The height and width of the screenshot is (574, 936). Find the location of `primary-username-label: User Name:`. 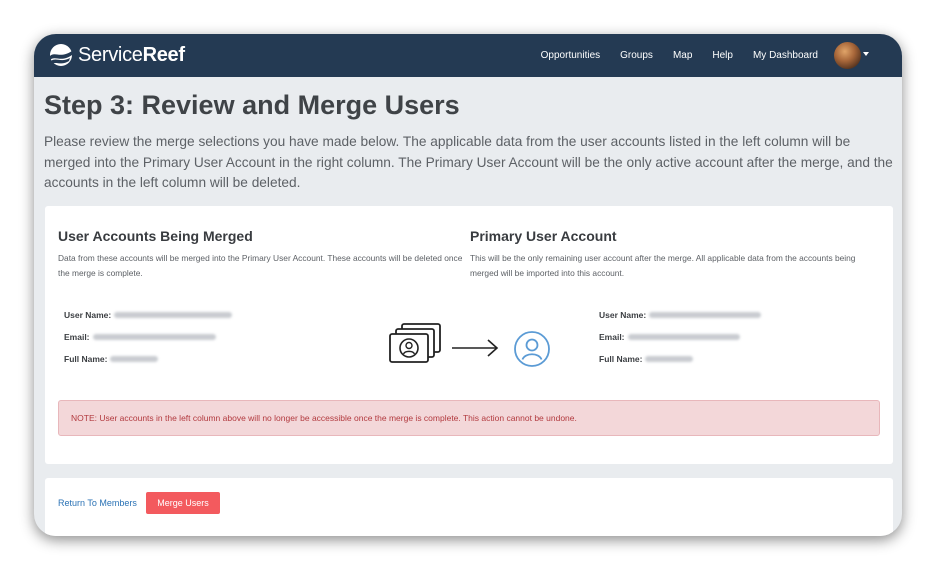

primary-username-label: User Name: is located at coordinates (623, 315).